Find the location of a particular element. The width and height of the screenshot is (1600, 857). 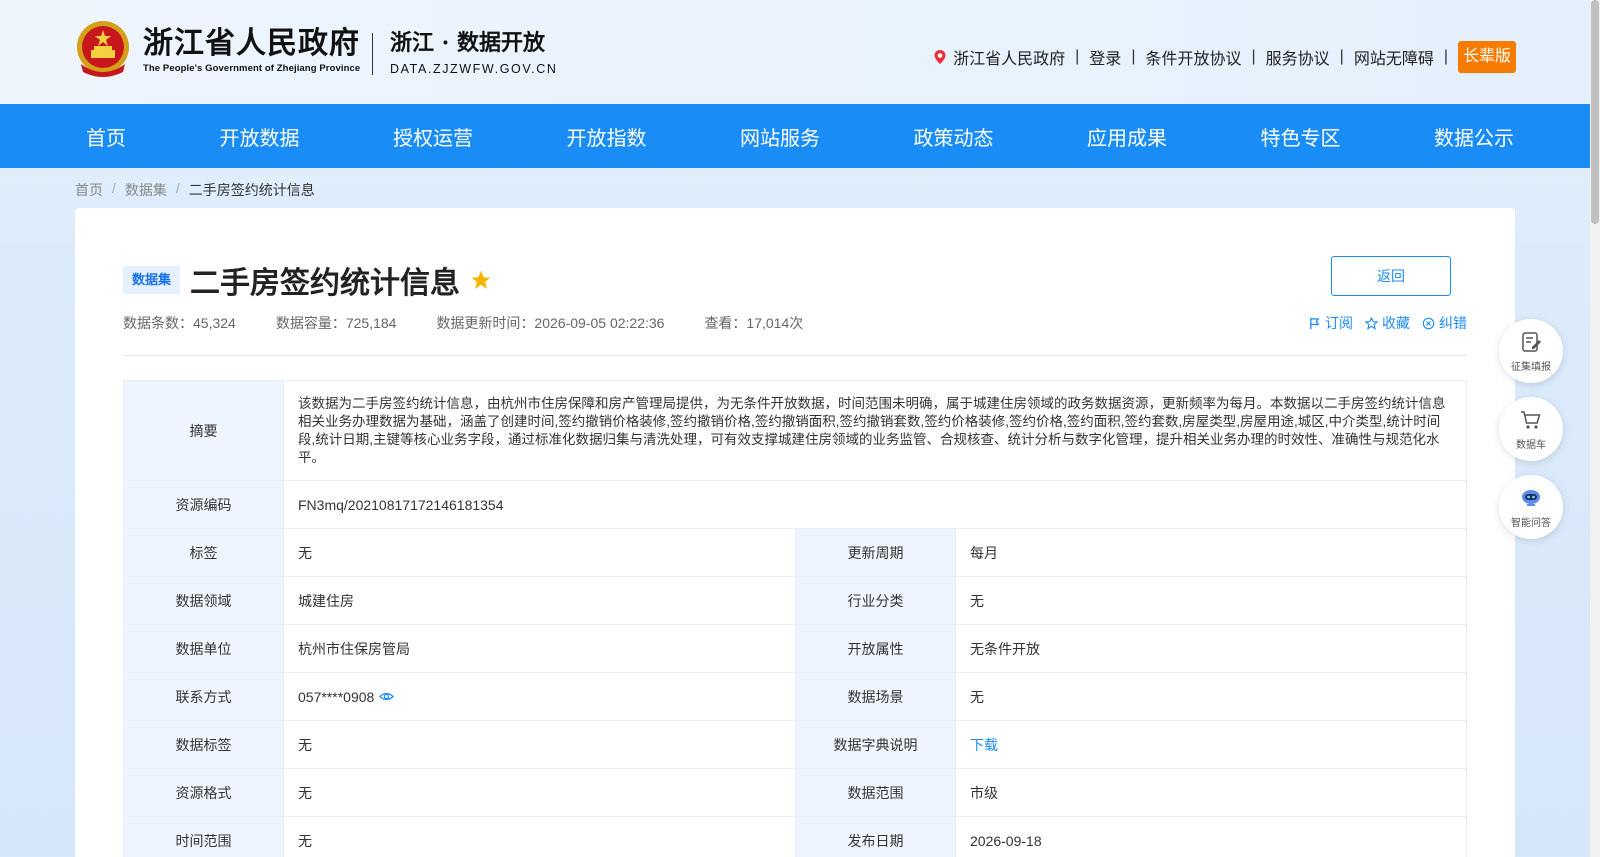

meta-views: 查看：17,014次 is located at coordinates (754, 323).